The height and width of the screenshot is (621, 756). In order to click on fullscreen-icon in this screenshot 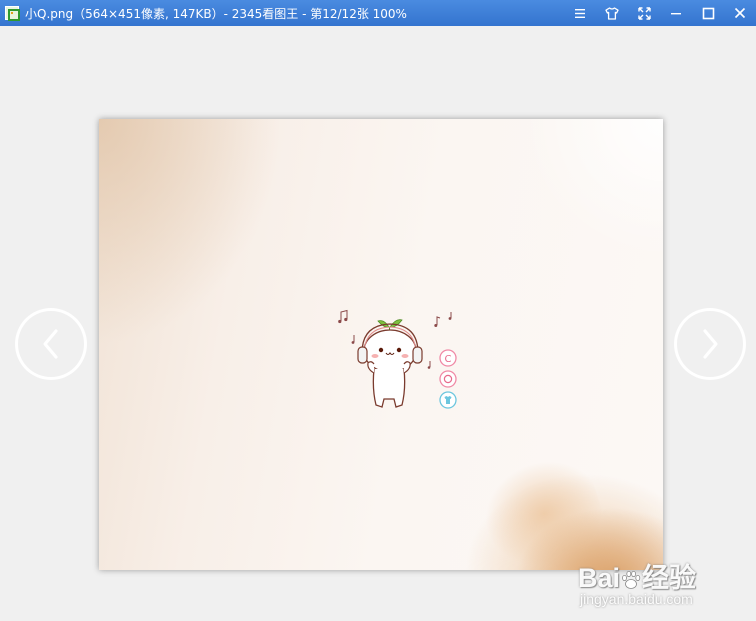, I will do `click(644, 13)`.